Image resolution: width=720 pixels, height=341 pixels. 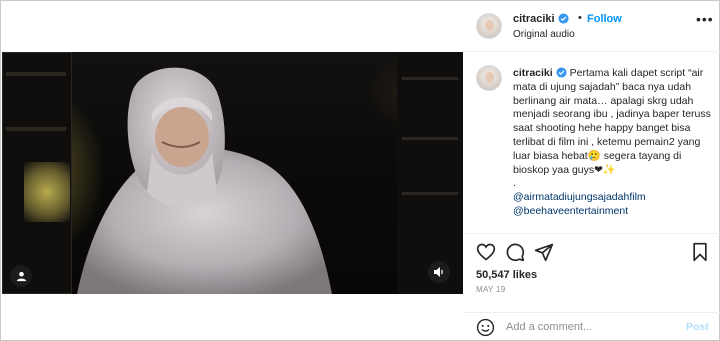 What do you see at coordinates (515, 252) in the screenshot?
I see `comment-icon` at bounding box center [515, 252].